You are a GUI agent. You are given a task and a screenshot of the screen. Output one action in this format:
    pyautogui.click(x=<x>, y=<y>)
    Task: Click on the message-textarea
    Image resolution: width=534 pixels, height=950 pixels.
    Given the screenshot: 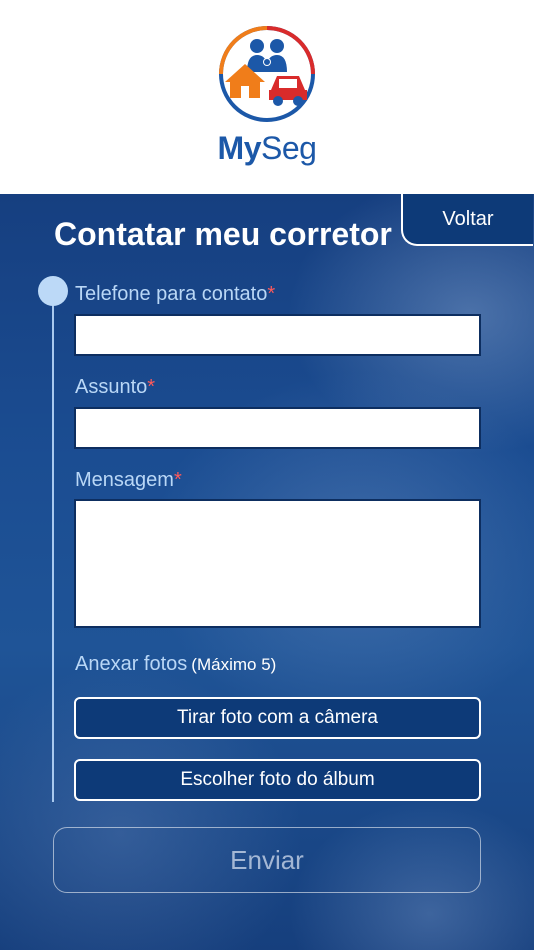 What is the action you would take?
    pyautogui.click(x=277, y=563)
    